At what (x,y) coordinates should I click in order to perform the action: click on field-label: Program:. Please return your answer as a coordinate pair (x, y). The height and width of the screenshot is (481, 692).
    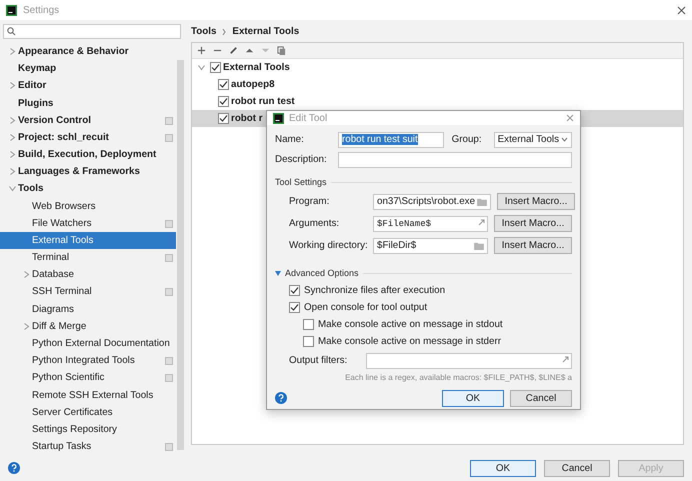
    Looking at the image, I should click on (309, 201).